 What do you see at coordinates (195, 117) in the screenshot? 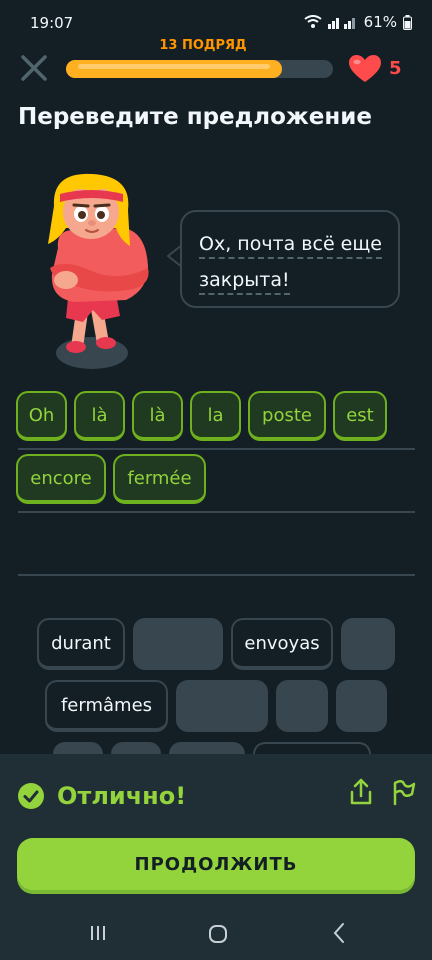
I see `exercise-title: Переведите предложение` at bounding box center [195, 117].